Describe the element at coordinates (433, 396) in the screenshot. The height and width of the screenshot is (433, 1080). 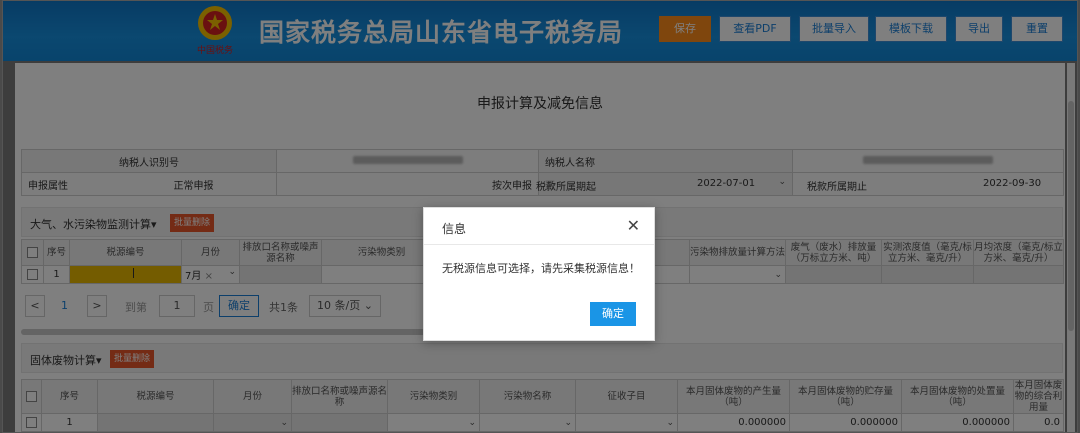
I see `col-pollutant-type-2: 污染物类别` at that location.